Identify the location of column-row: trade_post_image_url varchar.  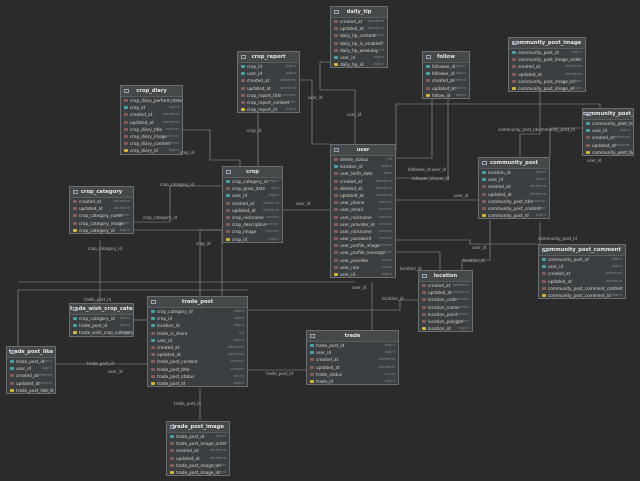
(198, 465).